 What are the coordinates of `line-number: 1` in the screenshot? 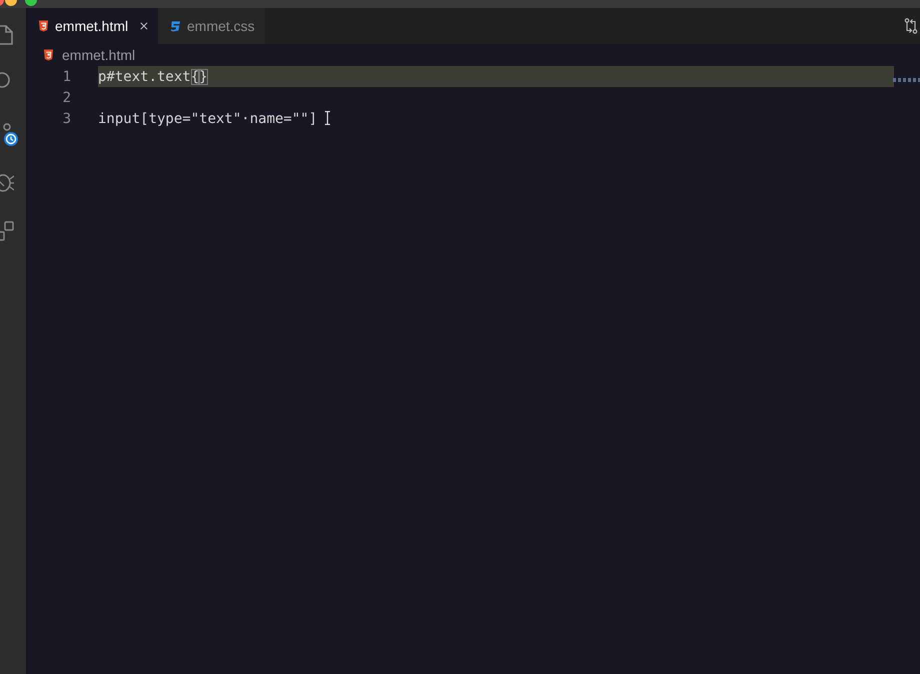 It's located at (66, 76).